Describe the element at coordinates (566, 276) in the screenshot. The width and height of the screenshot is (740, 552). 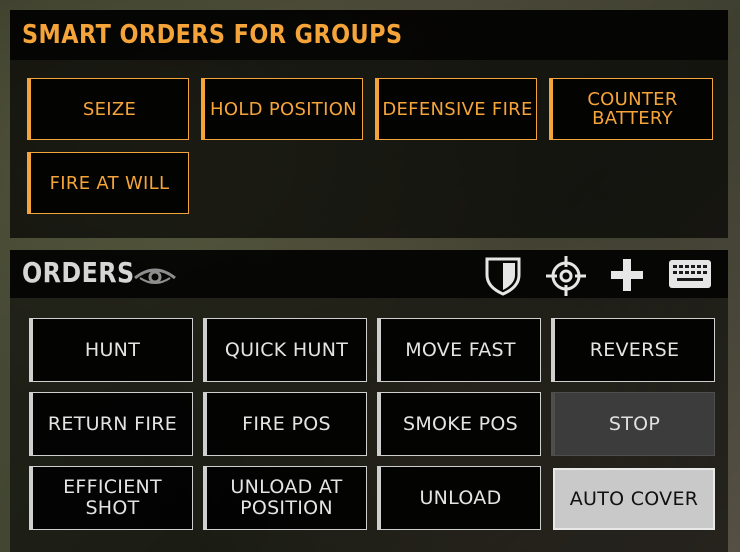
I see `crosshair-icon` at that location.